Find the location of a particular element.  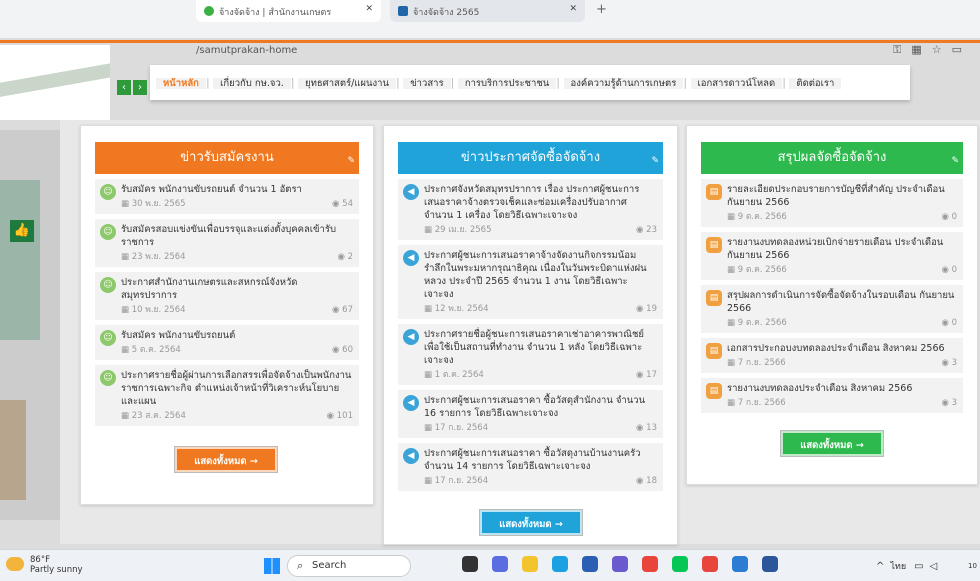

mail-icon is located at coordinates (740, 564).